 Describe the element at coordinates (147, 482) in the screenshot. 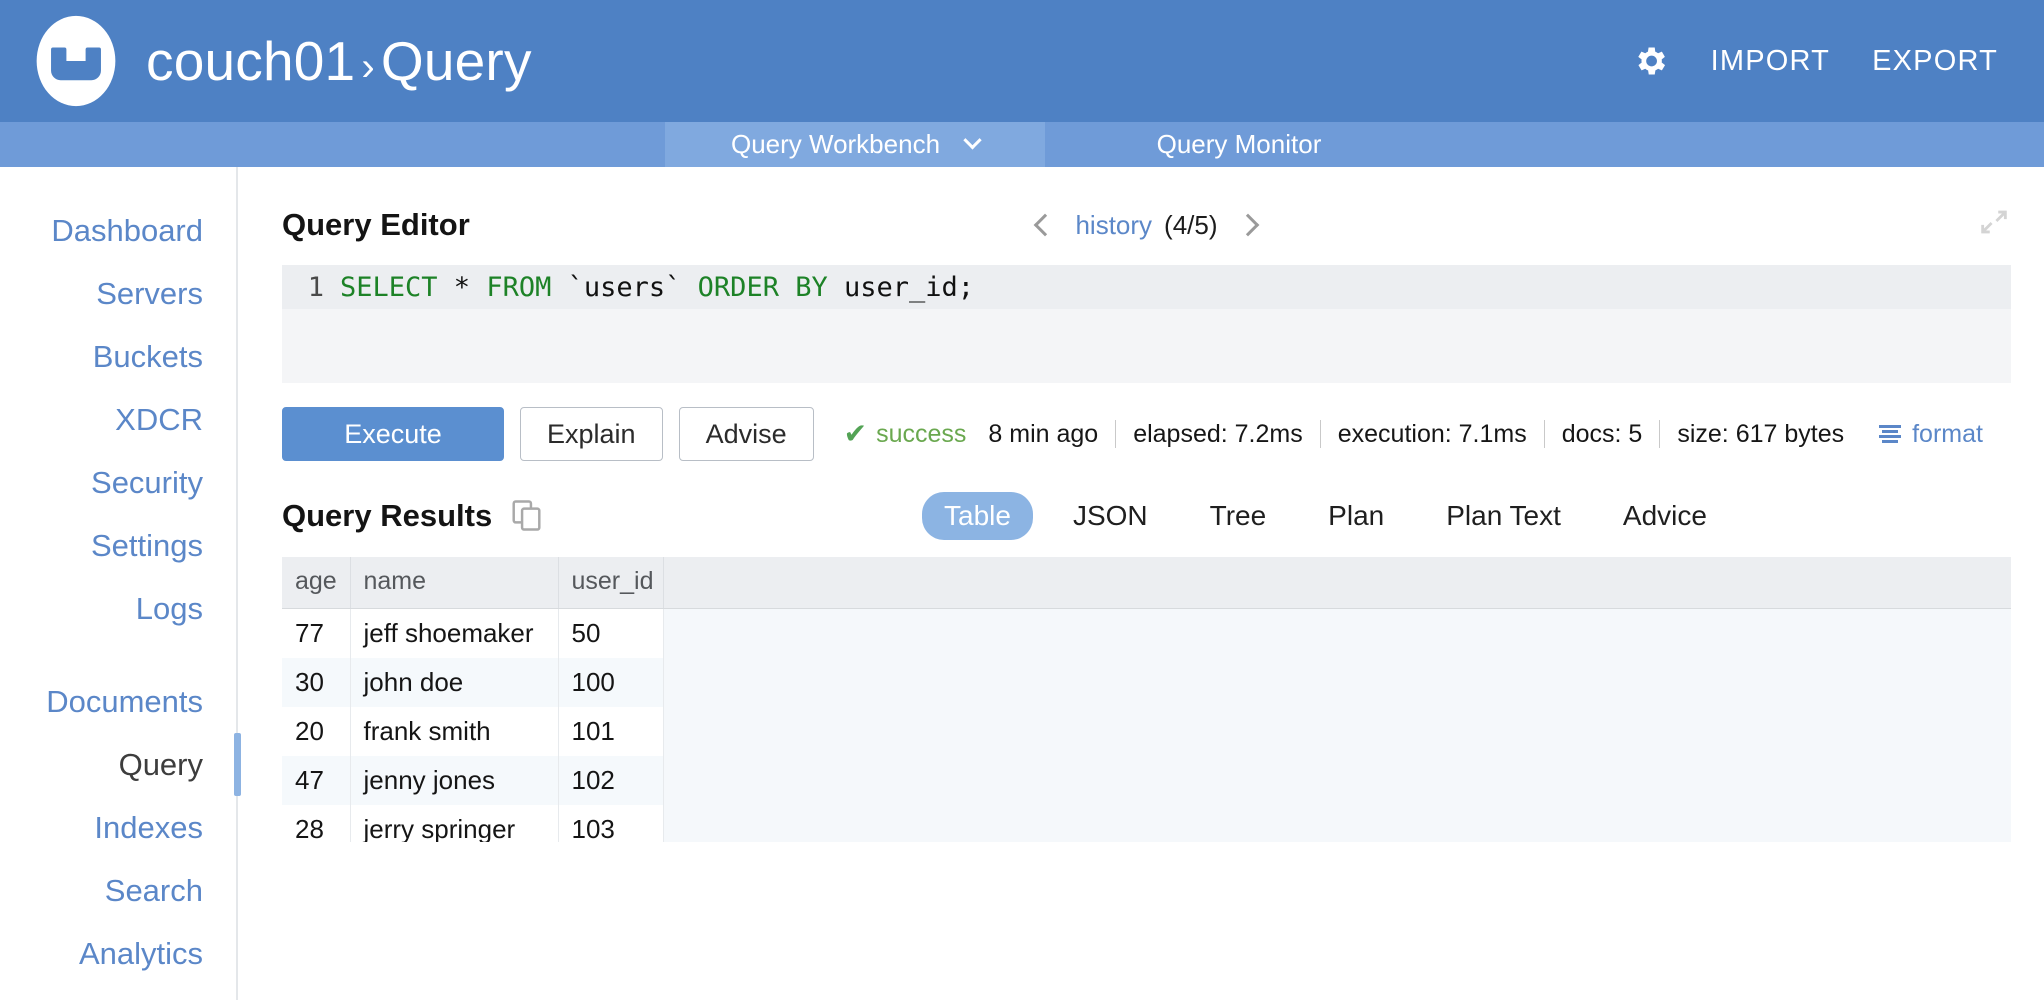

I see `sidebar-item-label: Security` at that location.